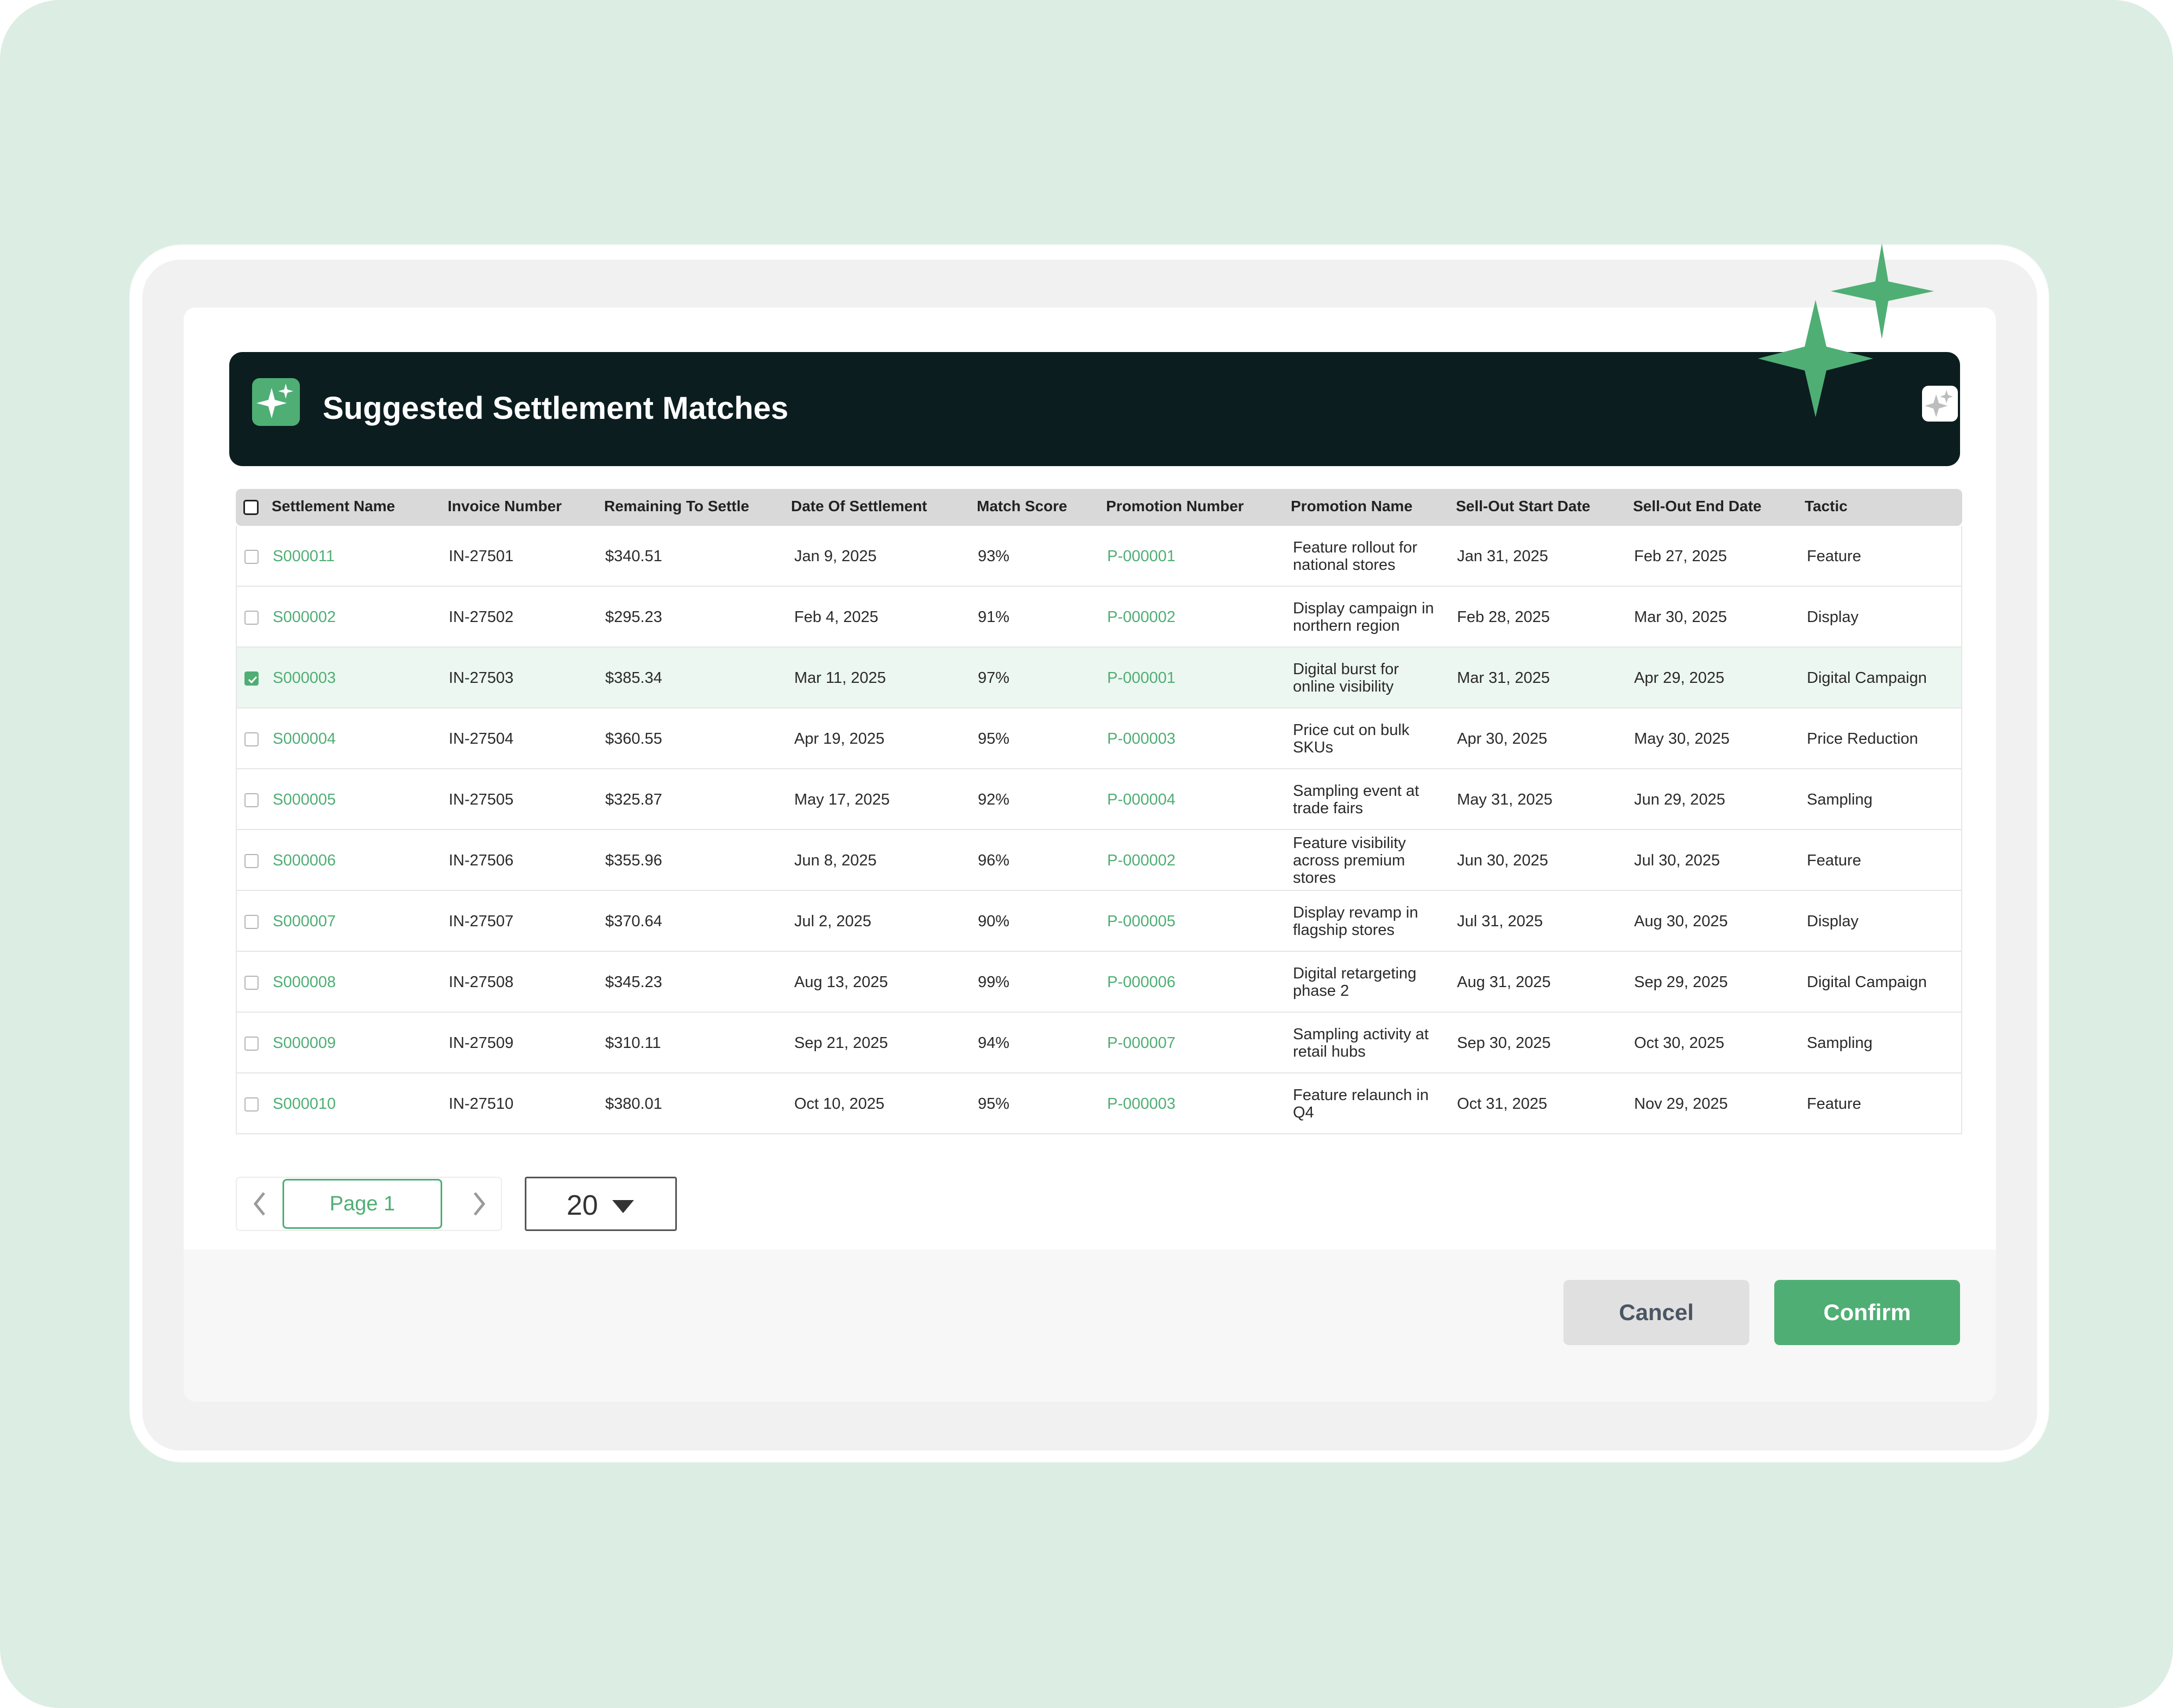  What do you see at coordinates (251, 507) in the screenshot?
I see `select-all-checkbox` at bounding box center [251, 507].